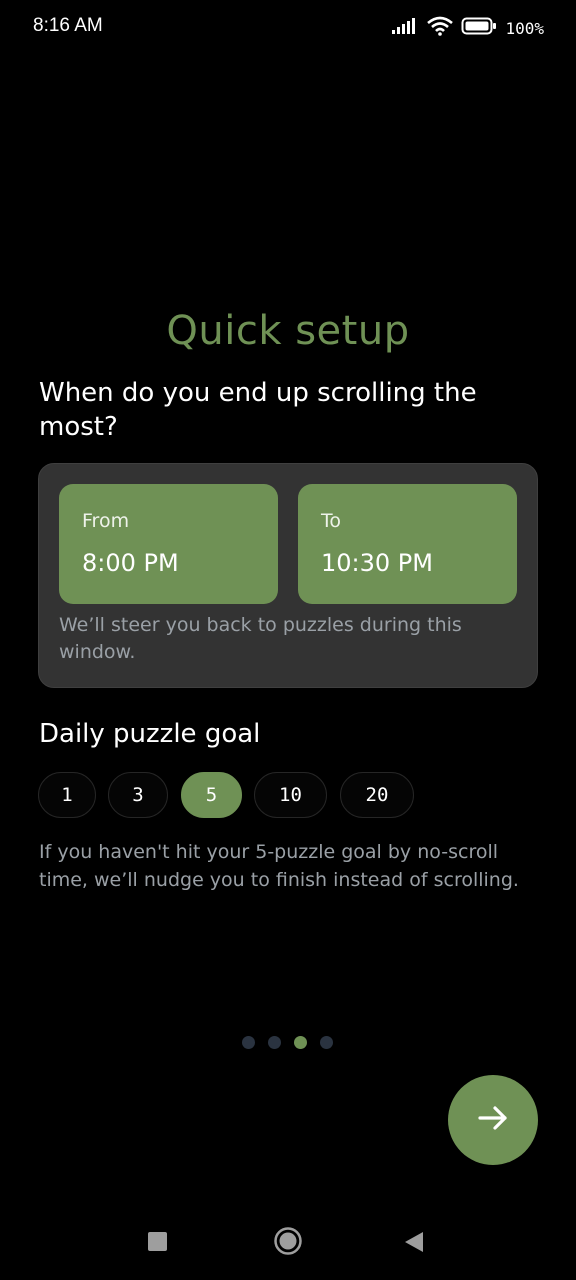 The image size is (576, 1280). Describe the element at coordinates (211, 795) in the screenshot. I see `goal-option-5: 5` at that location.